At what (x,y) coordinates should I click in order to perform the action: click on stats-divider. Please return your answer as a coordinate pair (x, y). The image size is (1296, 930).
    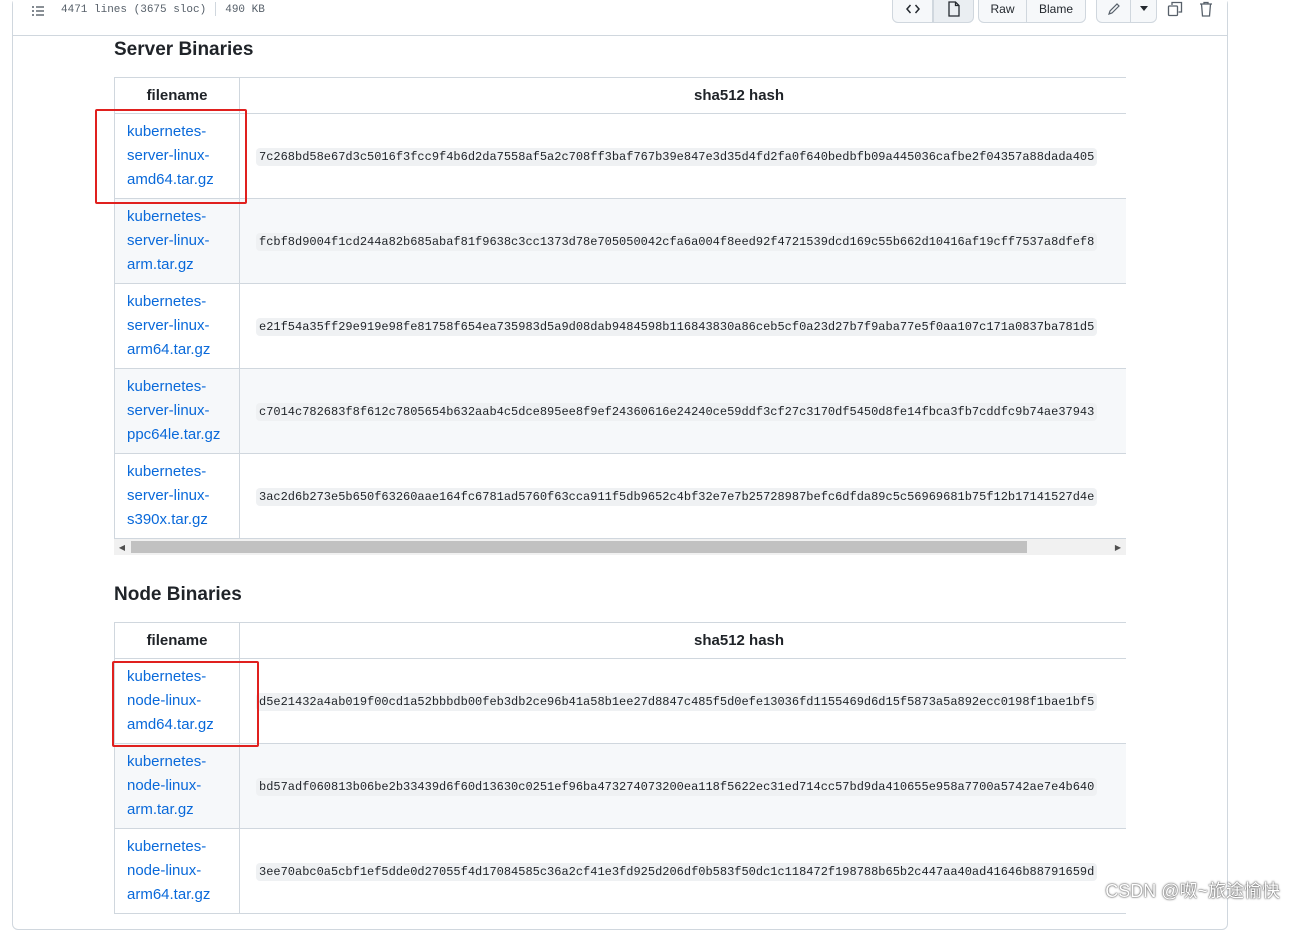
    Looking at the image, I should click on (216, 9).